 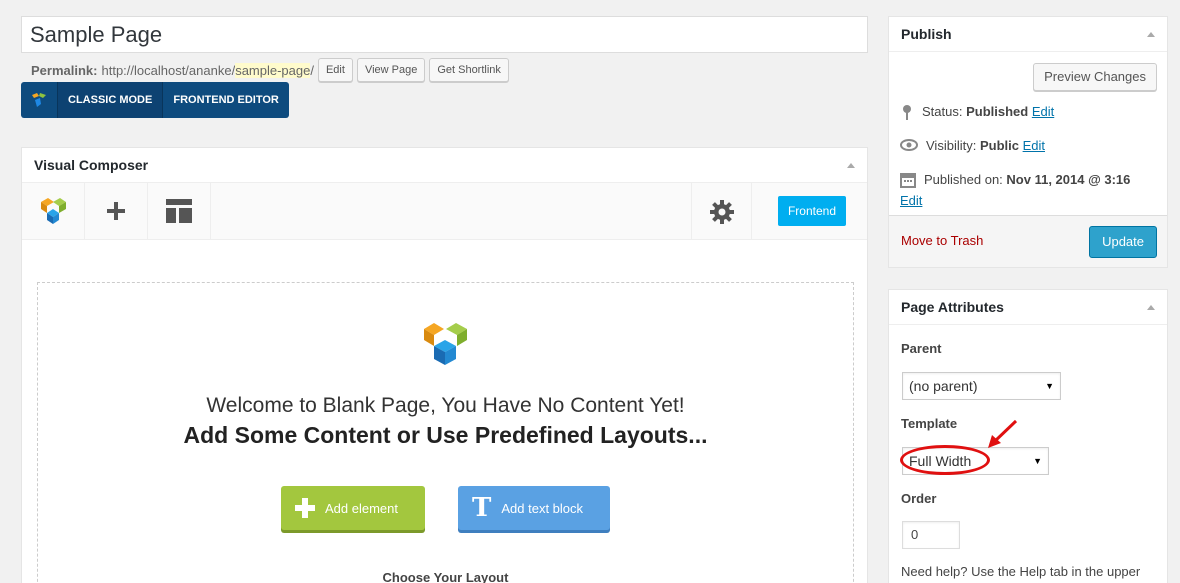 What do you see at coordinates (1028, 241) in the screenshot?
I see `publish-actions: Move to Trash Update` at bounding box center [1028, 241].